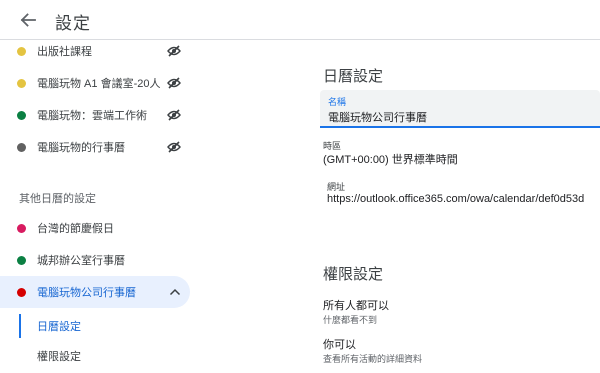 This screenshot has height=373, width=600. I want to click on calendar-item: 出版社課程, so click(95, 51).